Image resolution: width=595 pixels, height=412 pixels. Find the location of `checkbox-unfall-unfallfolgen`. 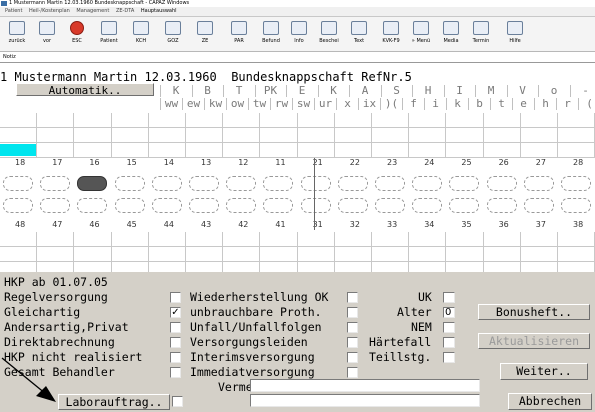

checkbox-unfall-unfallfolgen is located at coordinates (352, 327).